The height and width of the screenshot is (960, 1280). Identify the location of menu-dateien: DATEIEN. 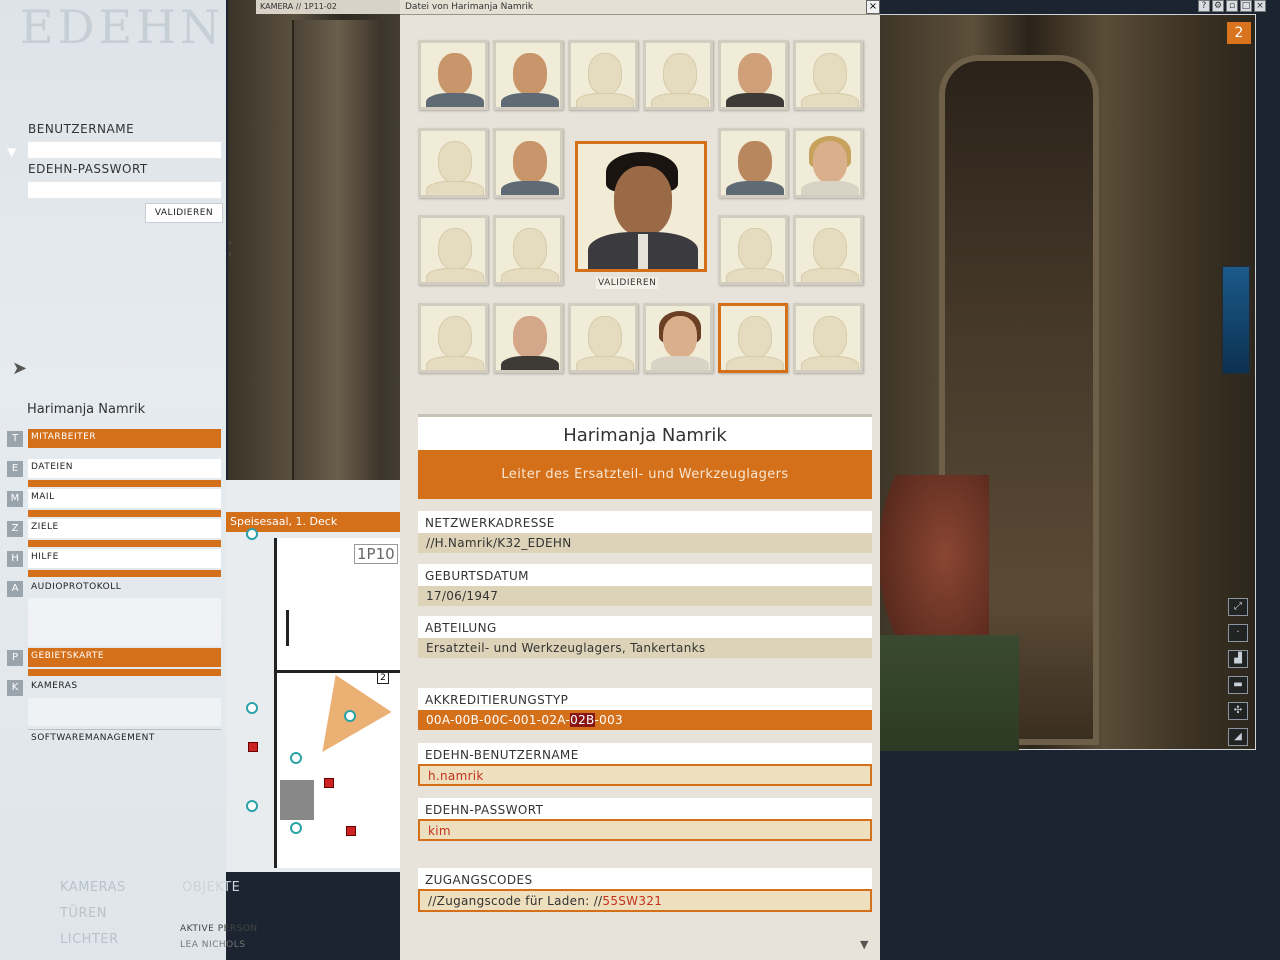
(124, 468).